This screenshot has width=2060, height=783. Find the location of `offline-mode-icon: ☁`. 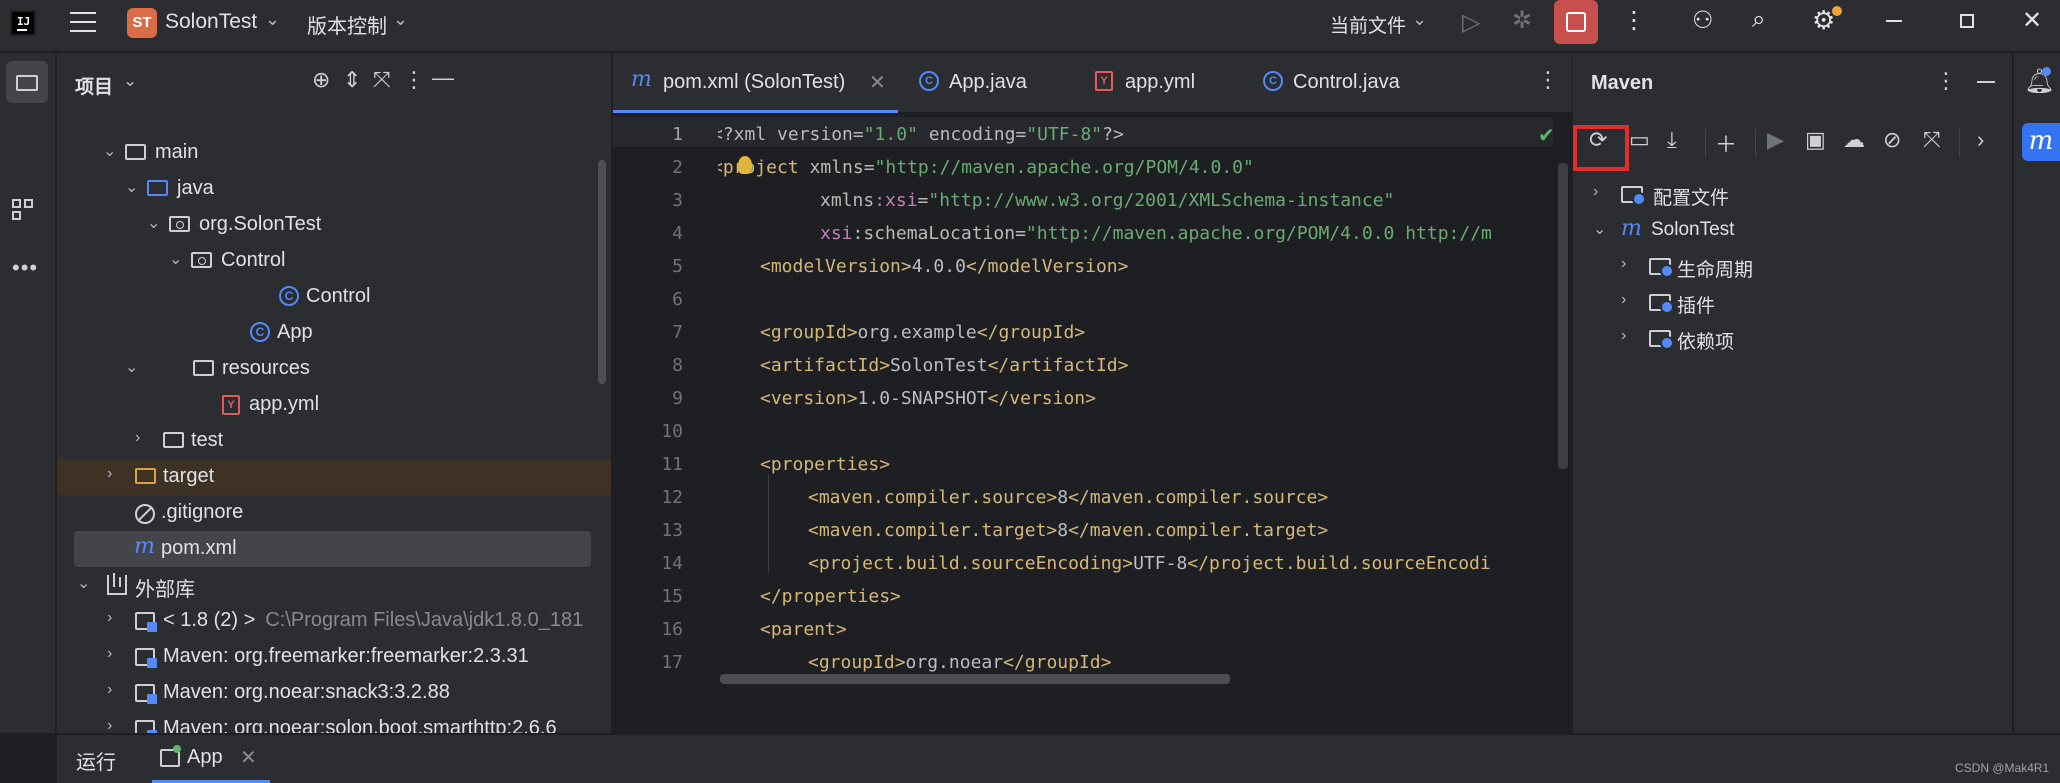

offline-mode-icon: ☁ is located at coordinates (1854, 140).